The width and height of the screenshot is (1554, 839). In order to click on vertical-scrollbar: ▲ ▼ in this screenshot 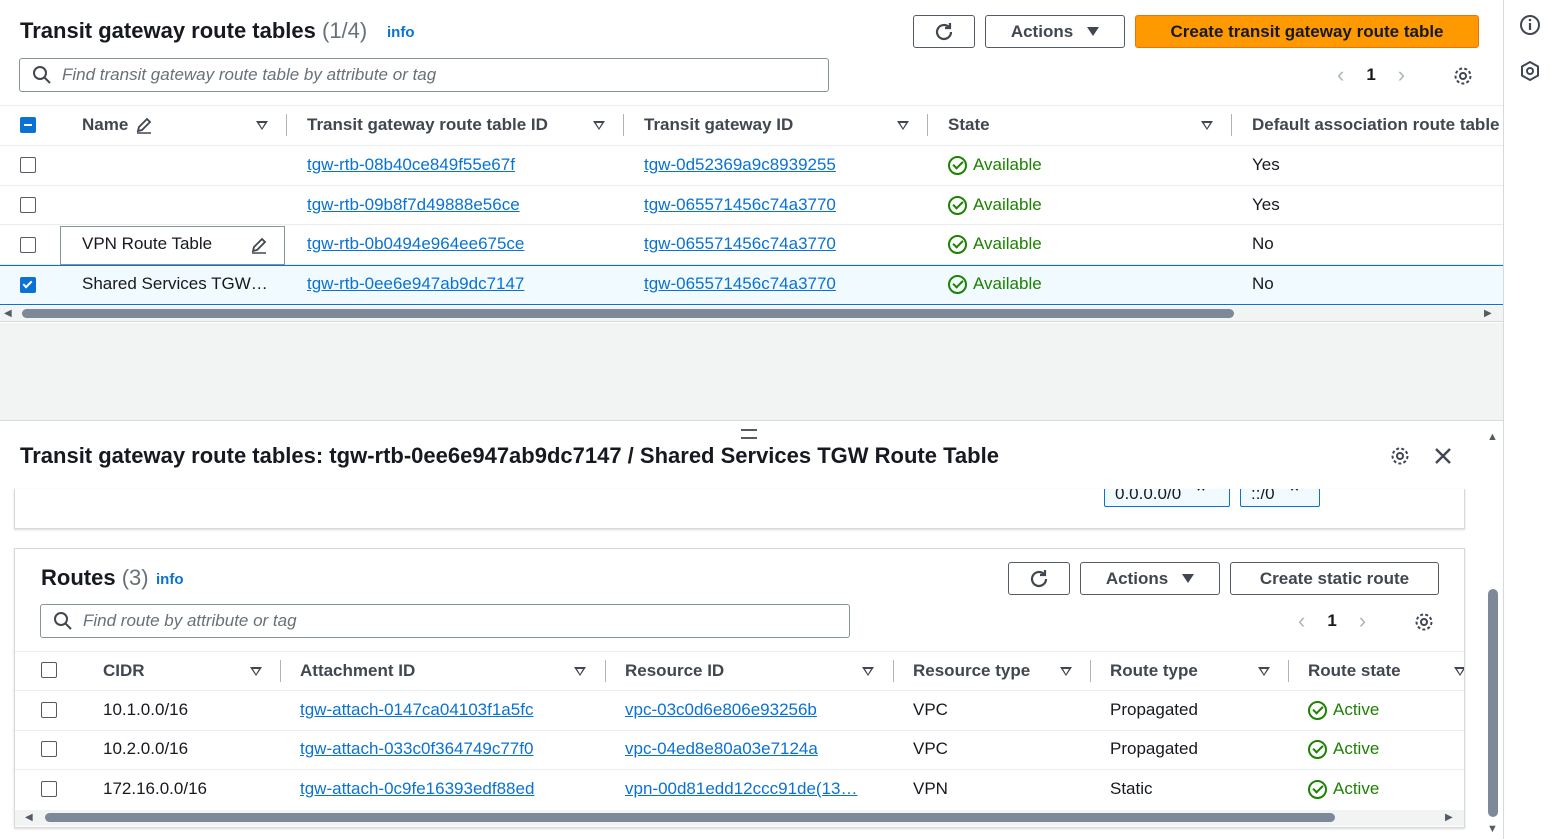, I will do `click(1493, 633)`.